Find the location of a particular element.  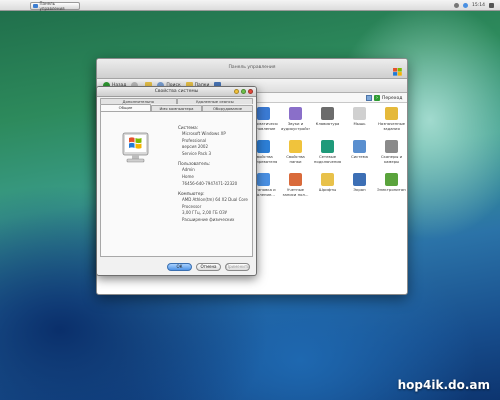

cpu-speed-ram: 3,00 ГГц, 2,00 ГБ ОЗУ is located at coordinates (205, 213).